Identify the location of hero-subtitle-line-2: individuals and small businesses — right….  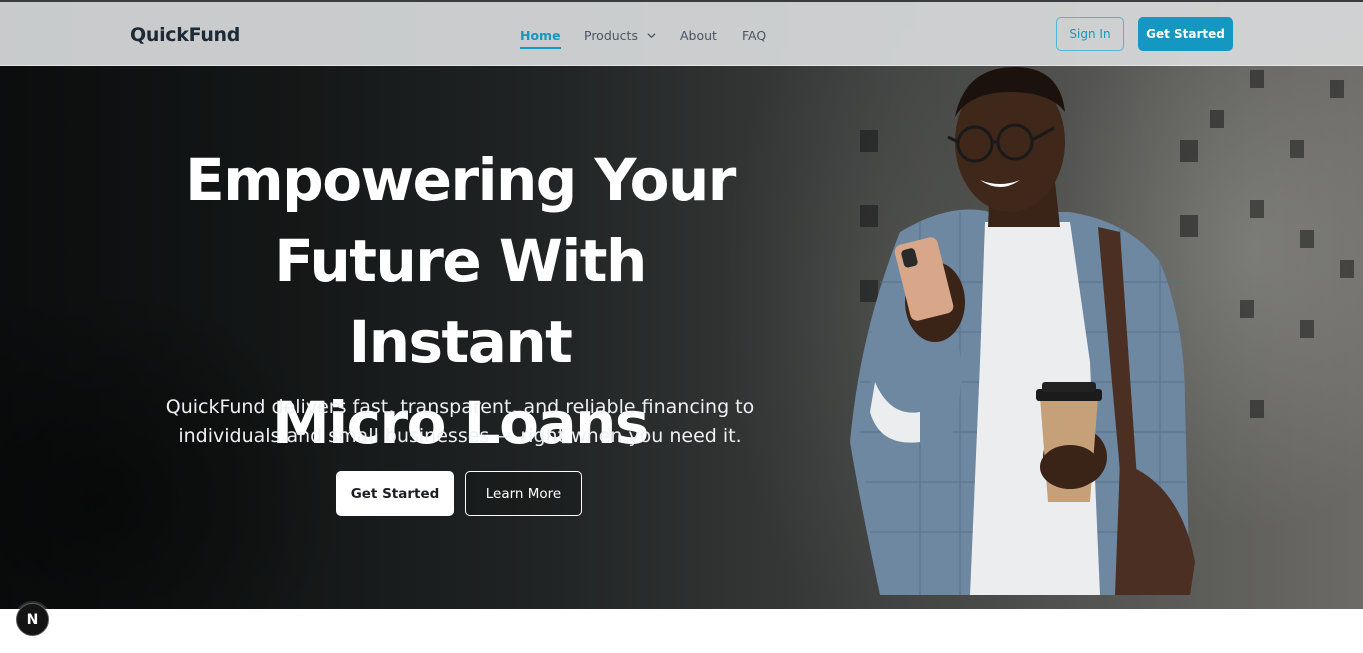
(460, 436).